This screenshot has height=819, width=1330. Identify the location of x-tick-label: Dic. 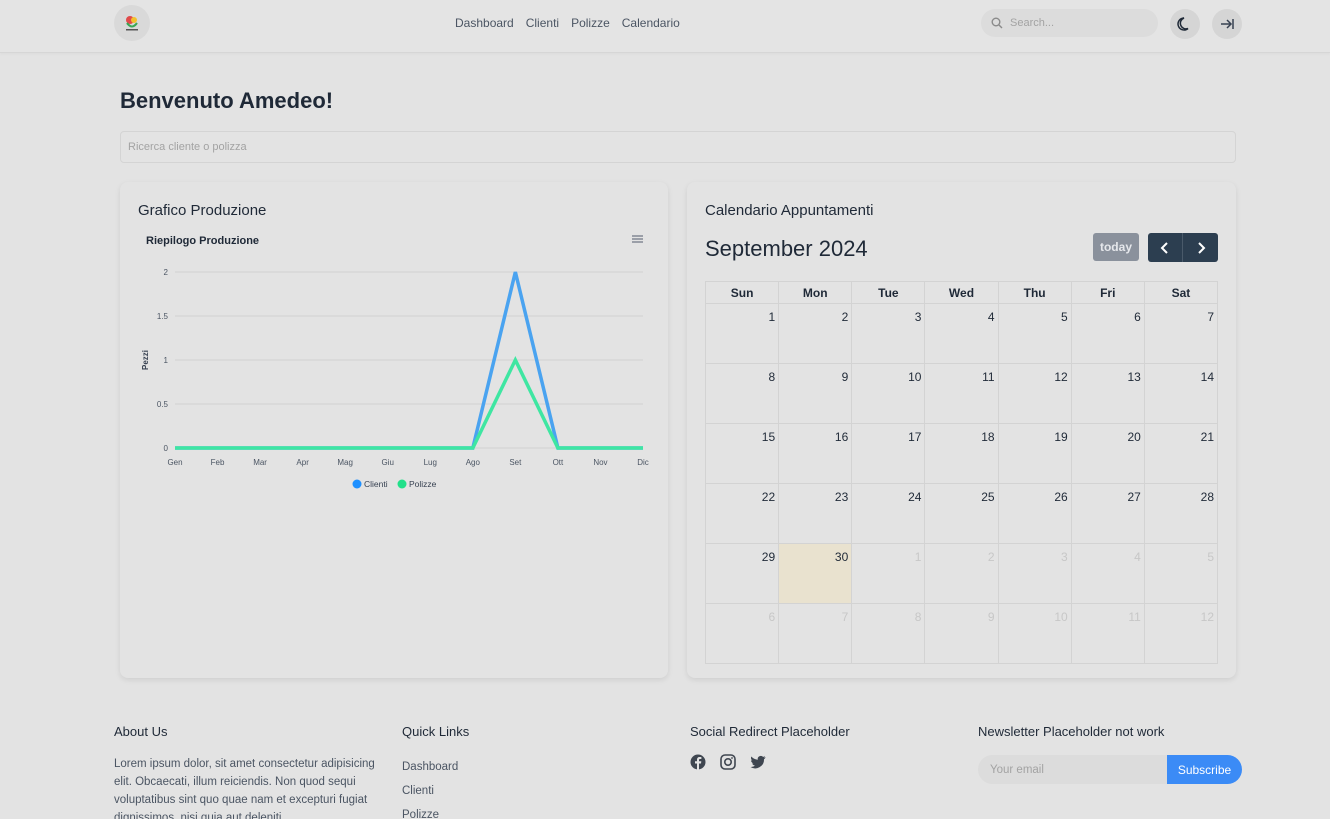
(643, 462).